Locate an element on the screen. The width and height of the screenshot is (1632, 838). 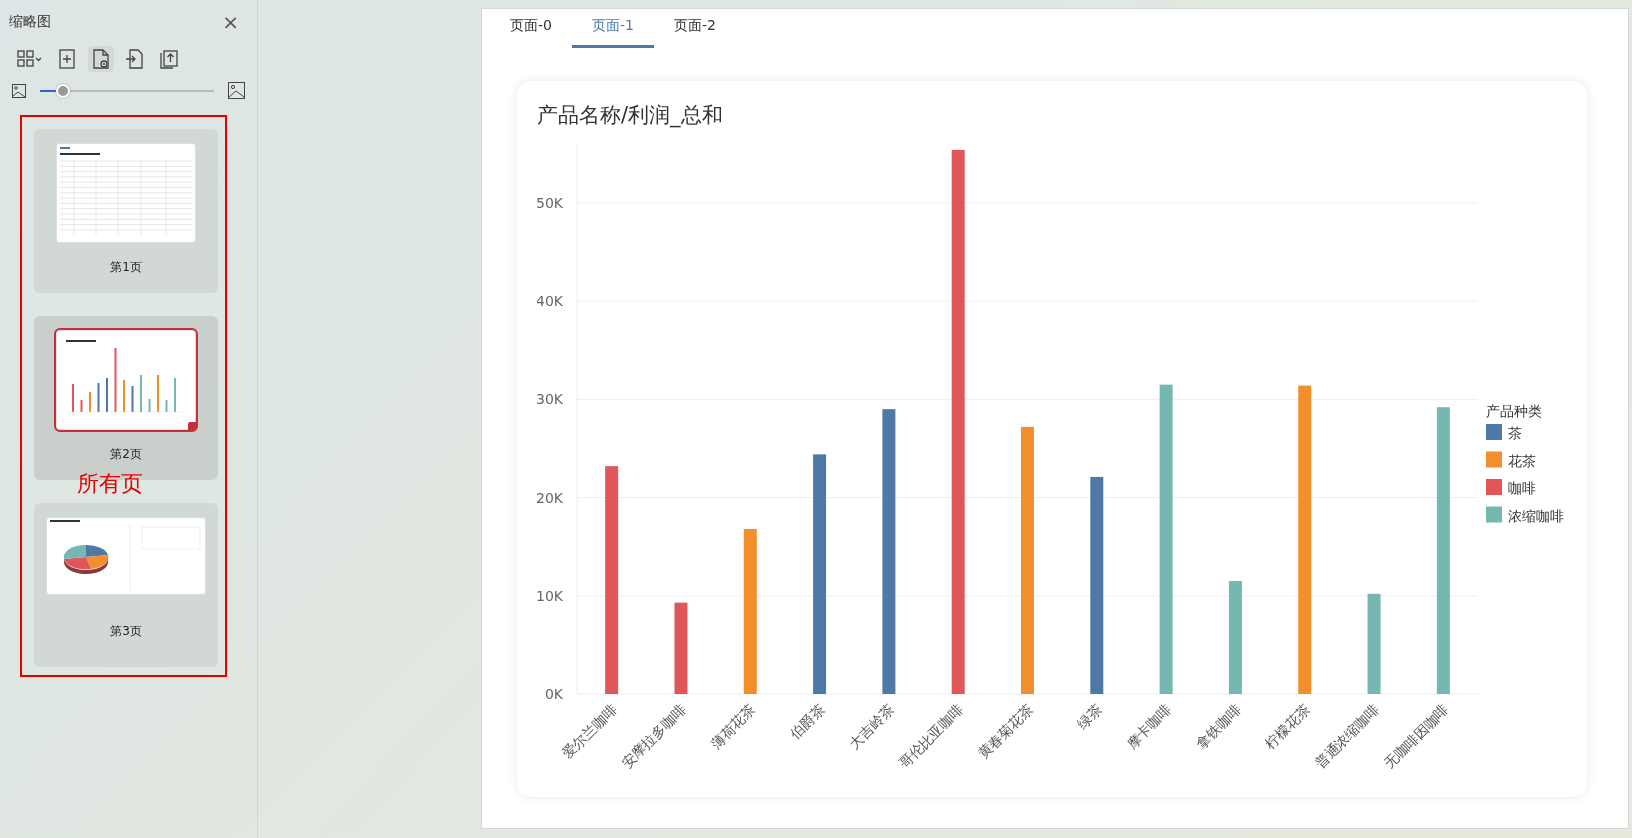
legend-label: 茶 is located at coordinates (1515, 433).